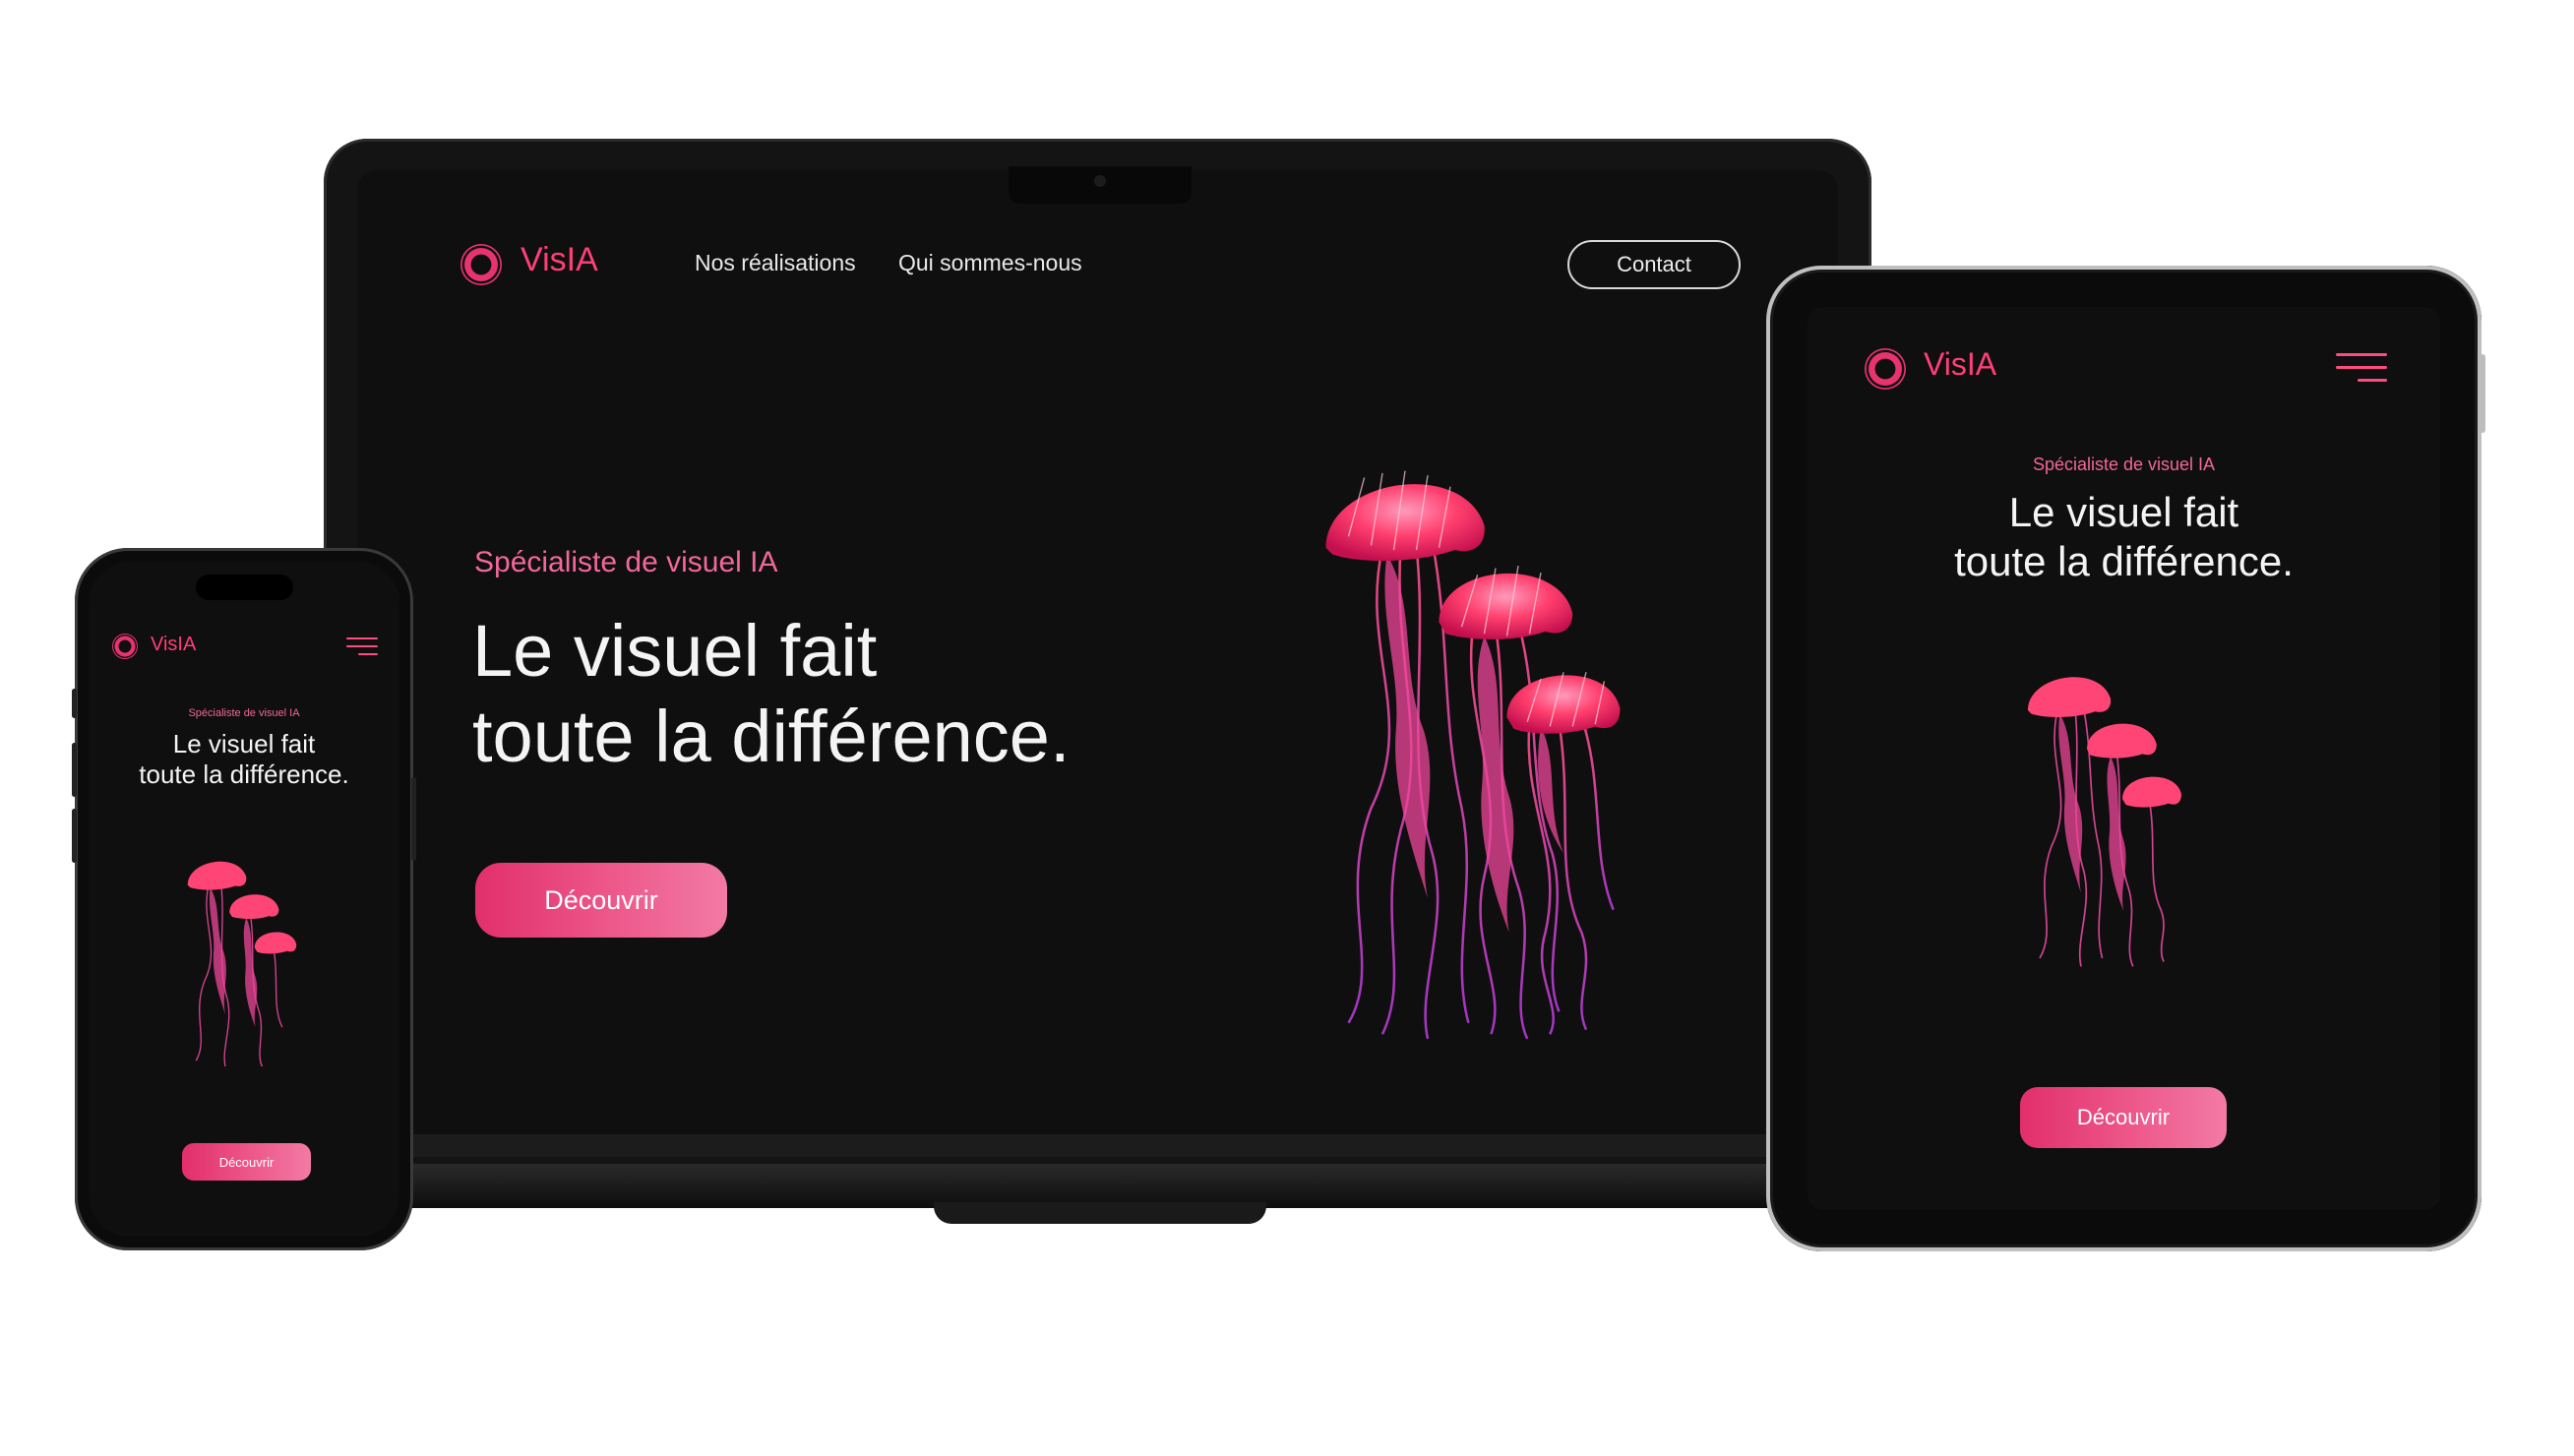  I want to click on nav-link-qui-sommes-nous: Qui sommes-nous, so click(990, 263).